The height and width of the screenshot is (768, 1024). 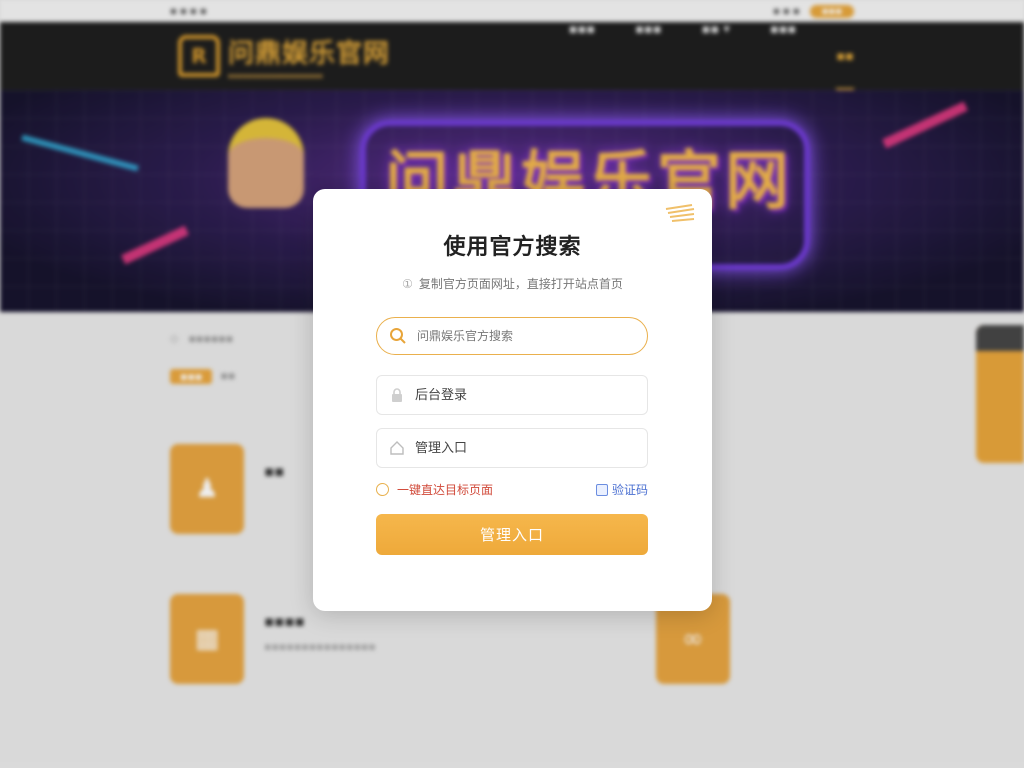 I want to click on decor-lines-icon, so click(x=680, y=213).